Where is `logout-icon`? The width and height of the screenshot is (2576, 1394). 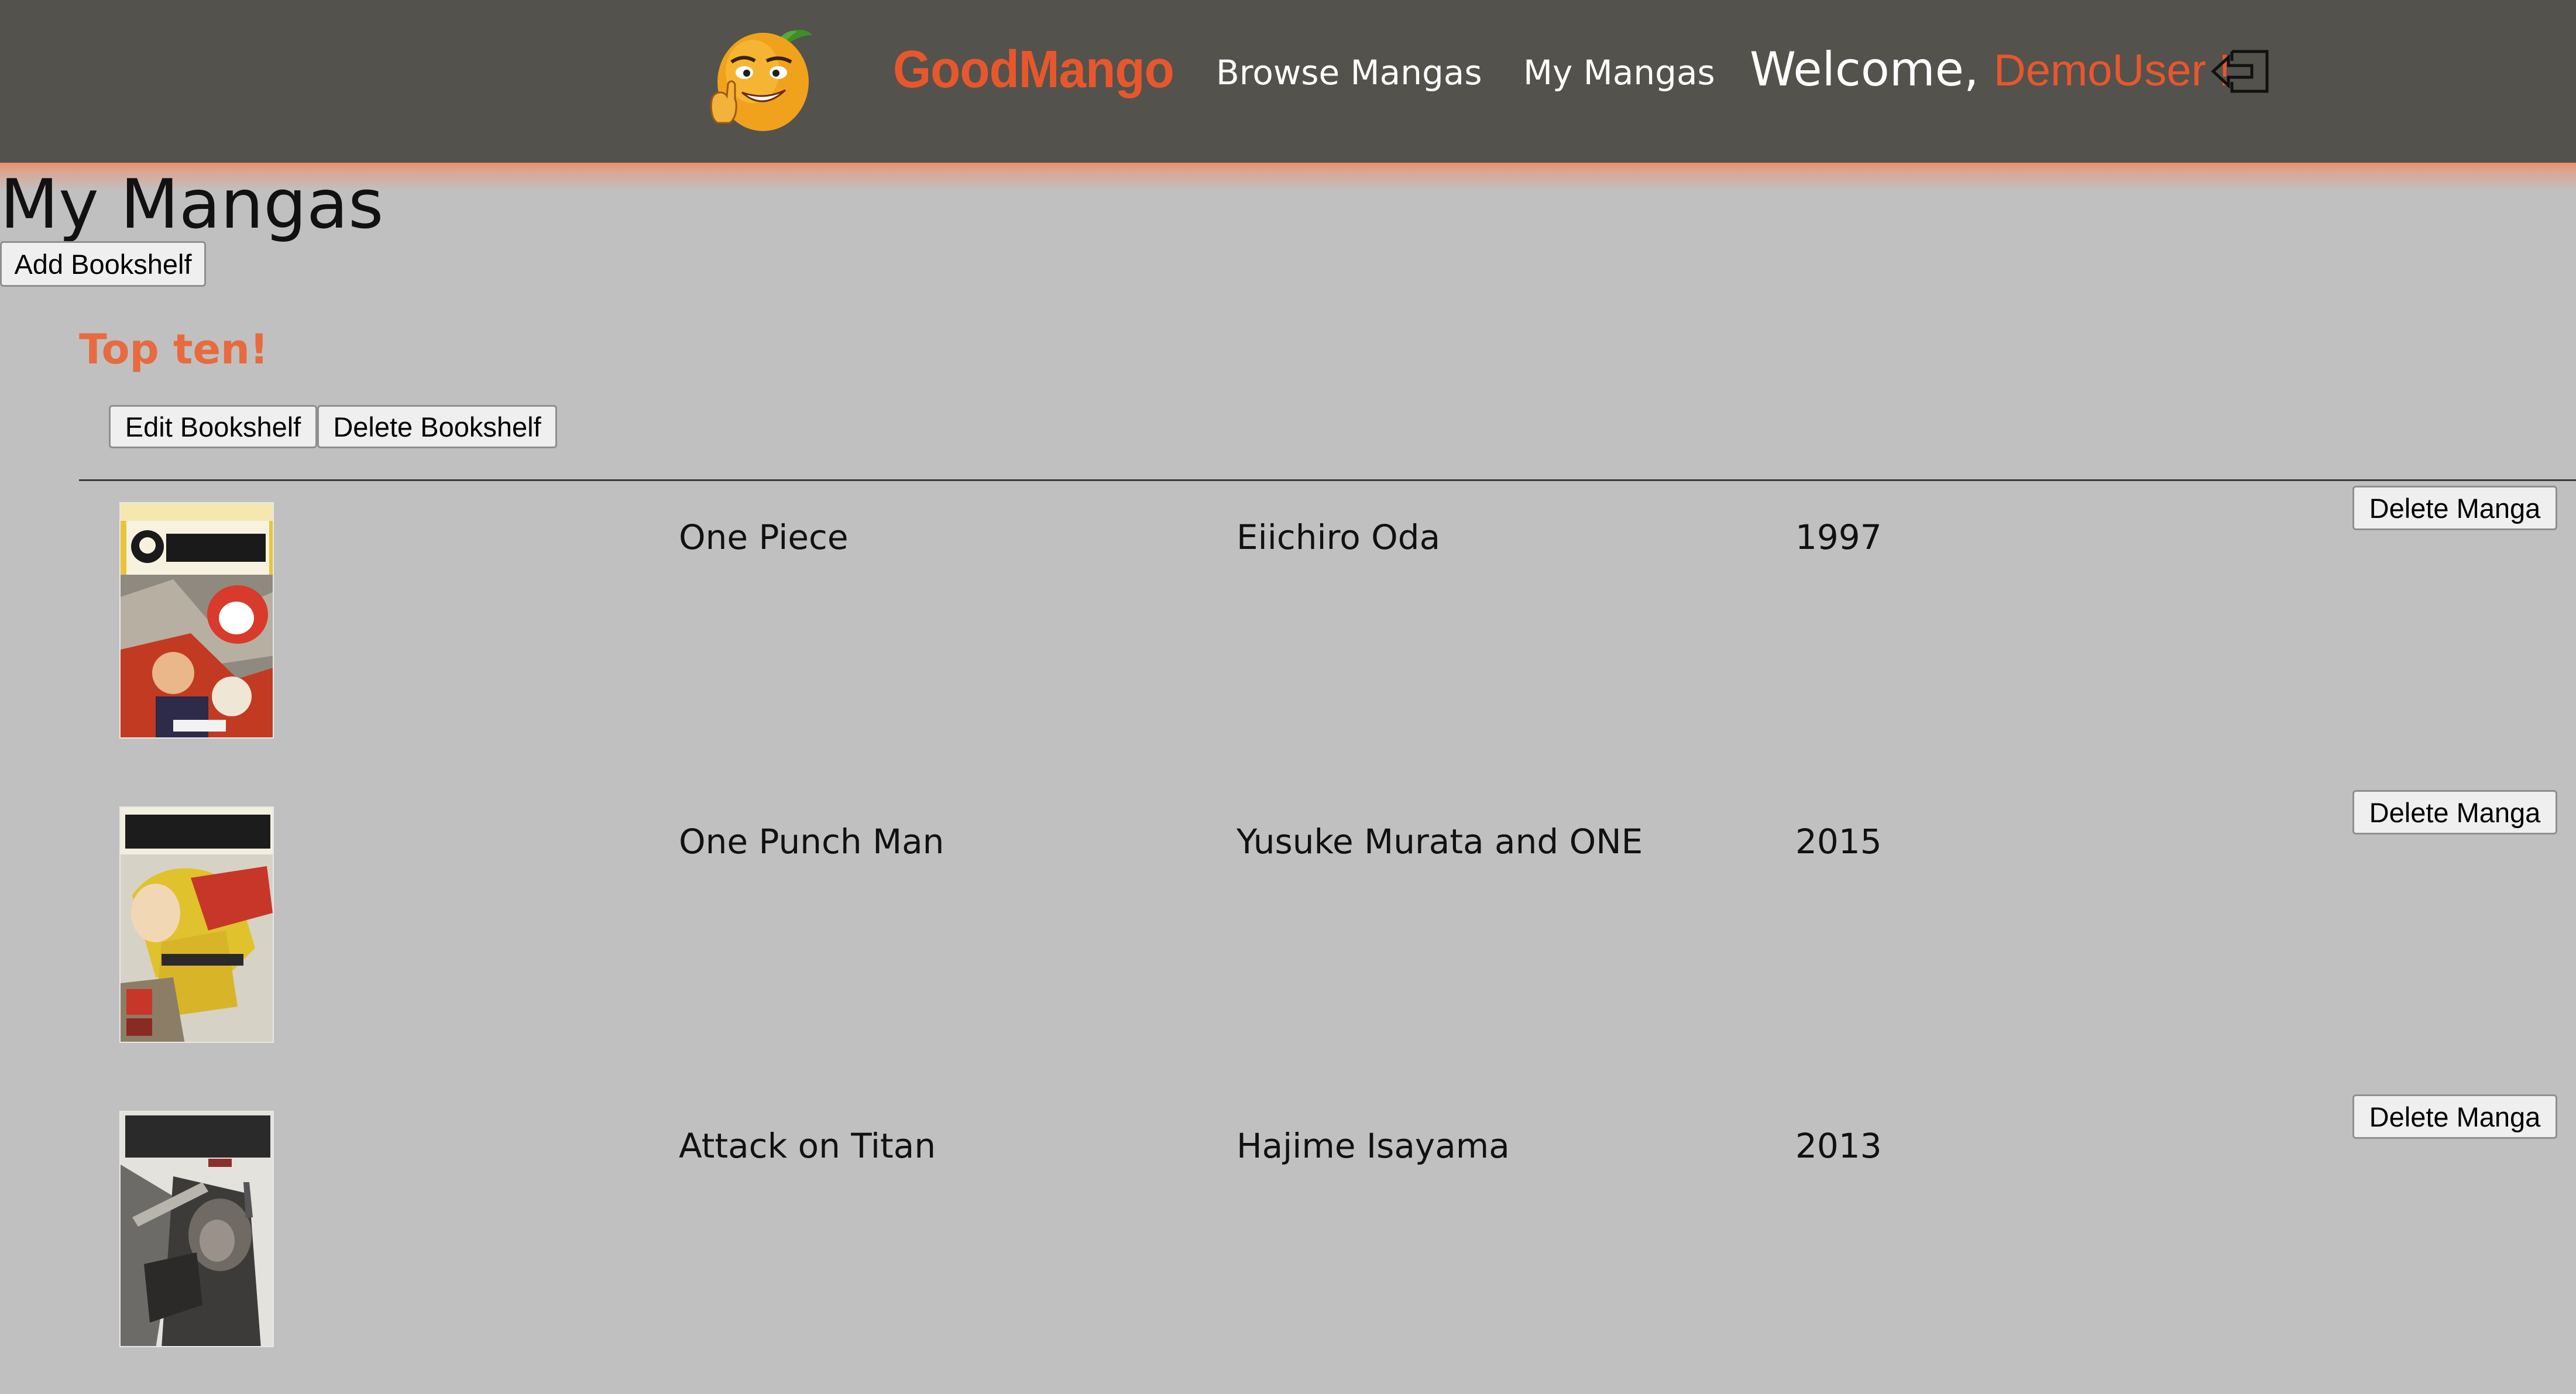 logout-icon is located at coordinates (2242, 71).